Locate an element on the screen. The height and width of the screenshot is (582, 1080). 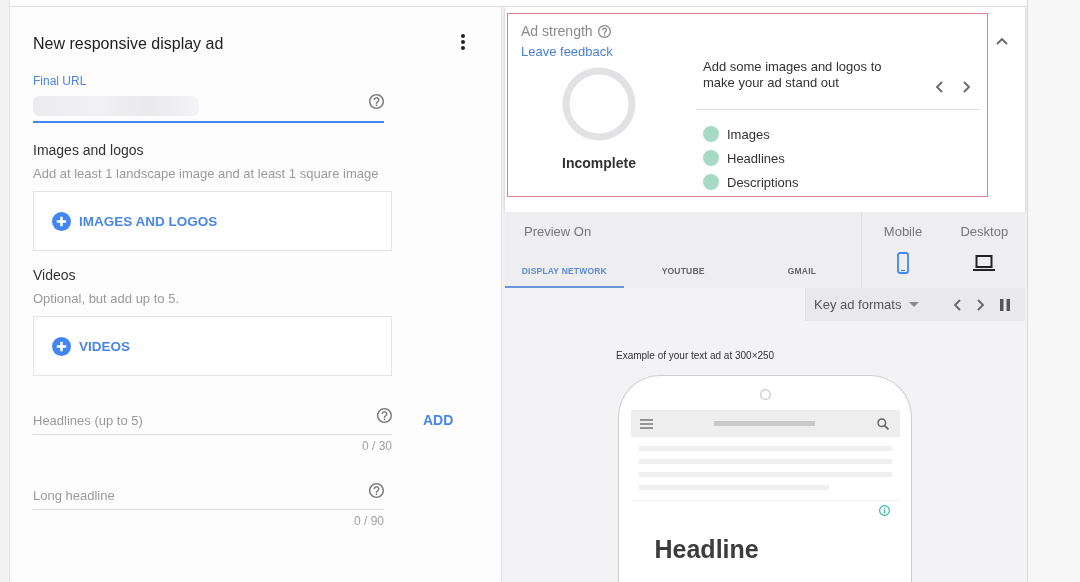
chevron-up-icon is located at coordinates (1002, 41).